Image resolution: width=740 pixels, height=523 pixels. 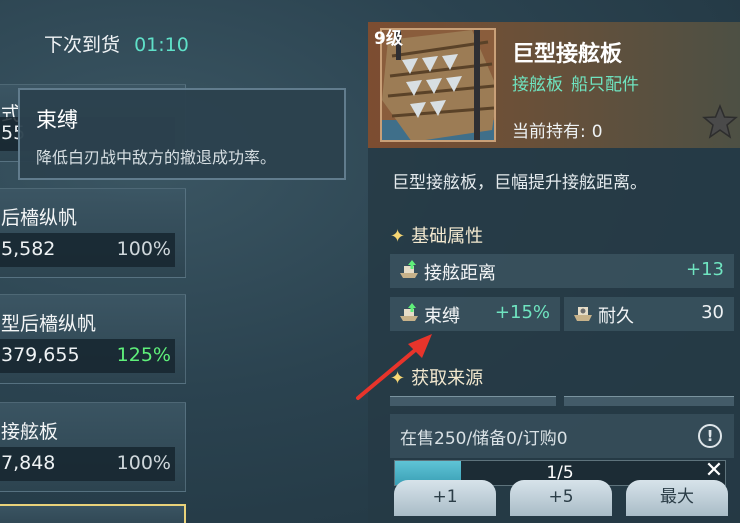 I want to click on restock-timer: 下次到货 01:10, so click(x=116, y=43).